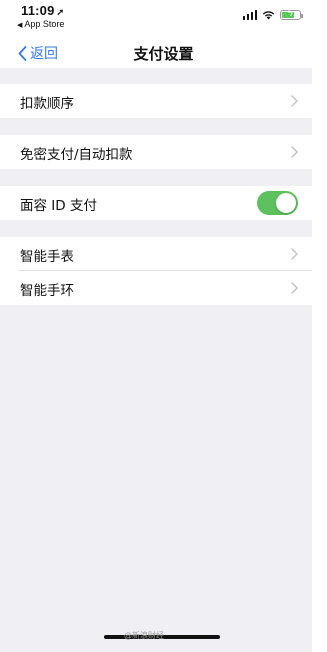  Describe the element at coordinates (47, 257) in the screenshot. I see `smart-watch-label: 智能手表` at that location.